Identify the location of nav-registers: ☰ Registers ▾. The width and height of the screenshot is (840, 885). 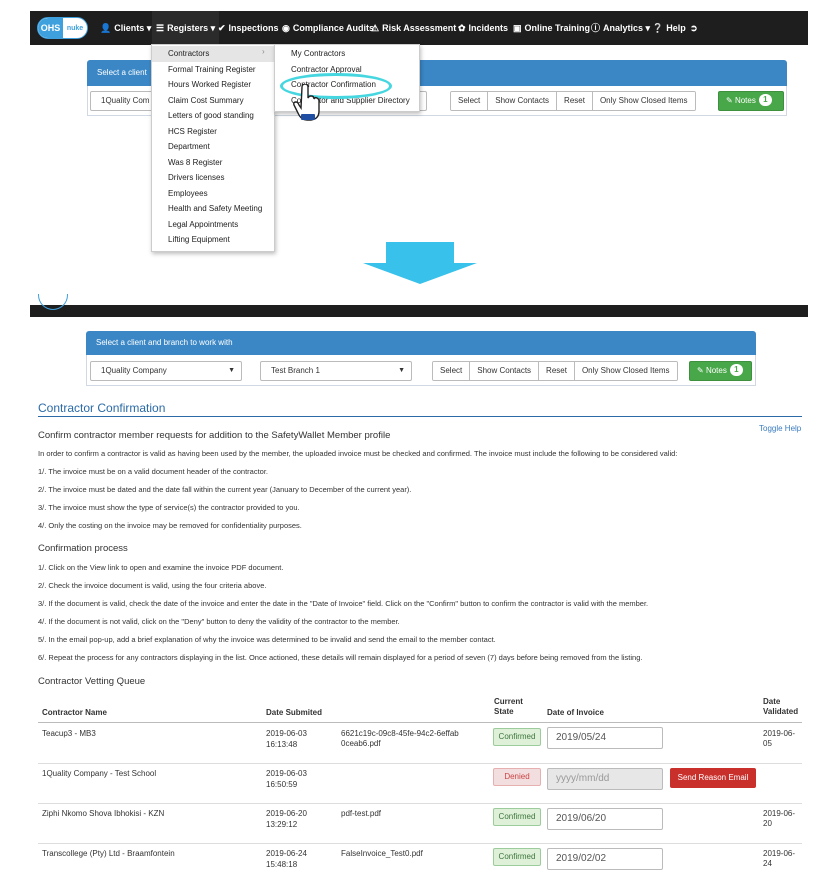
(186, 28).